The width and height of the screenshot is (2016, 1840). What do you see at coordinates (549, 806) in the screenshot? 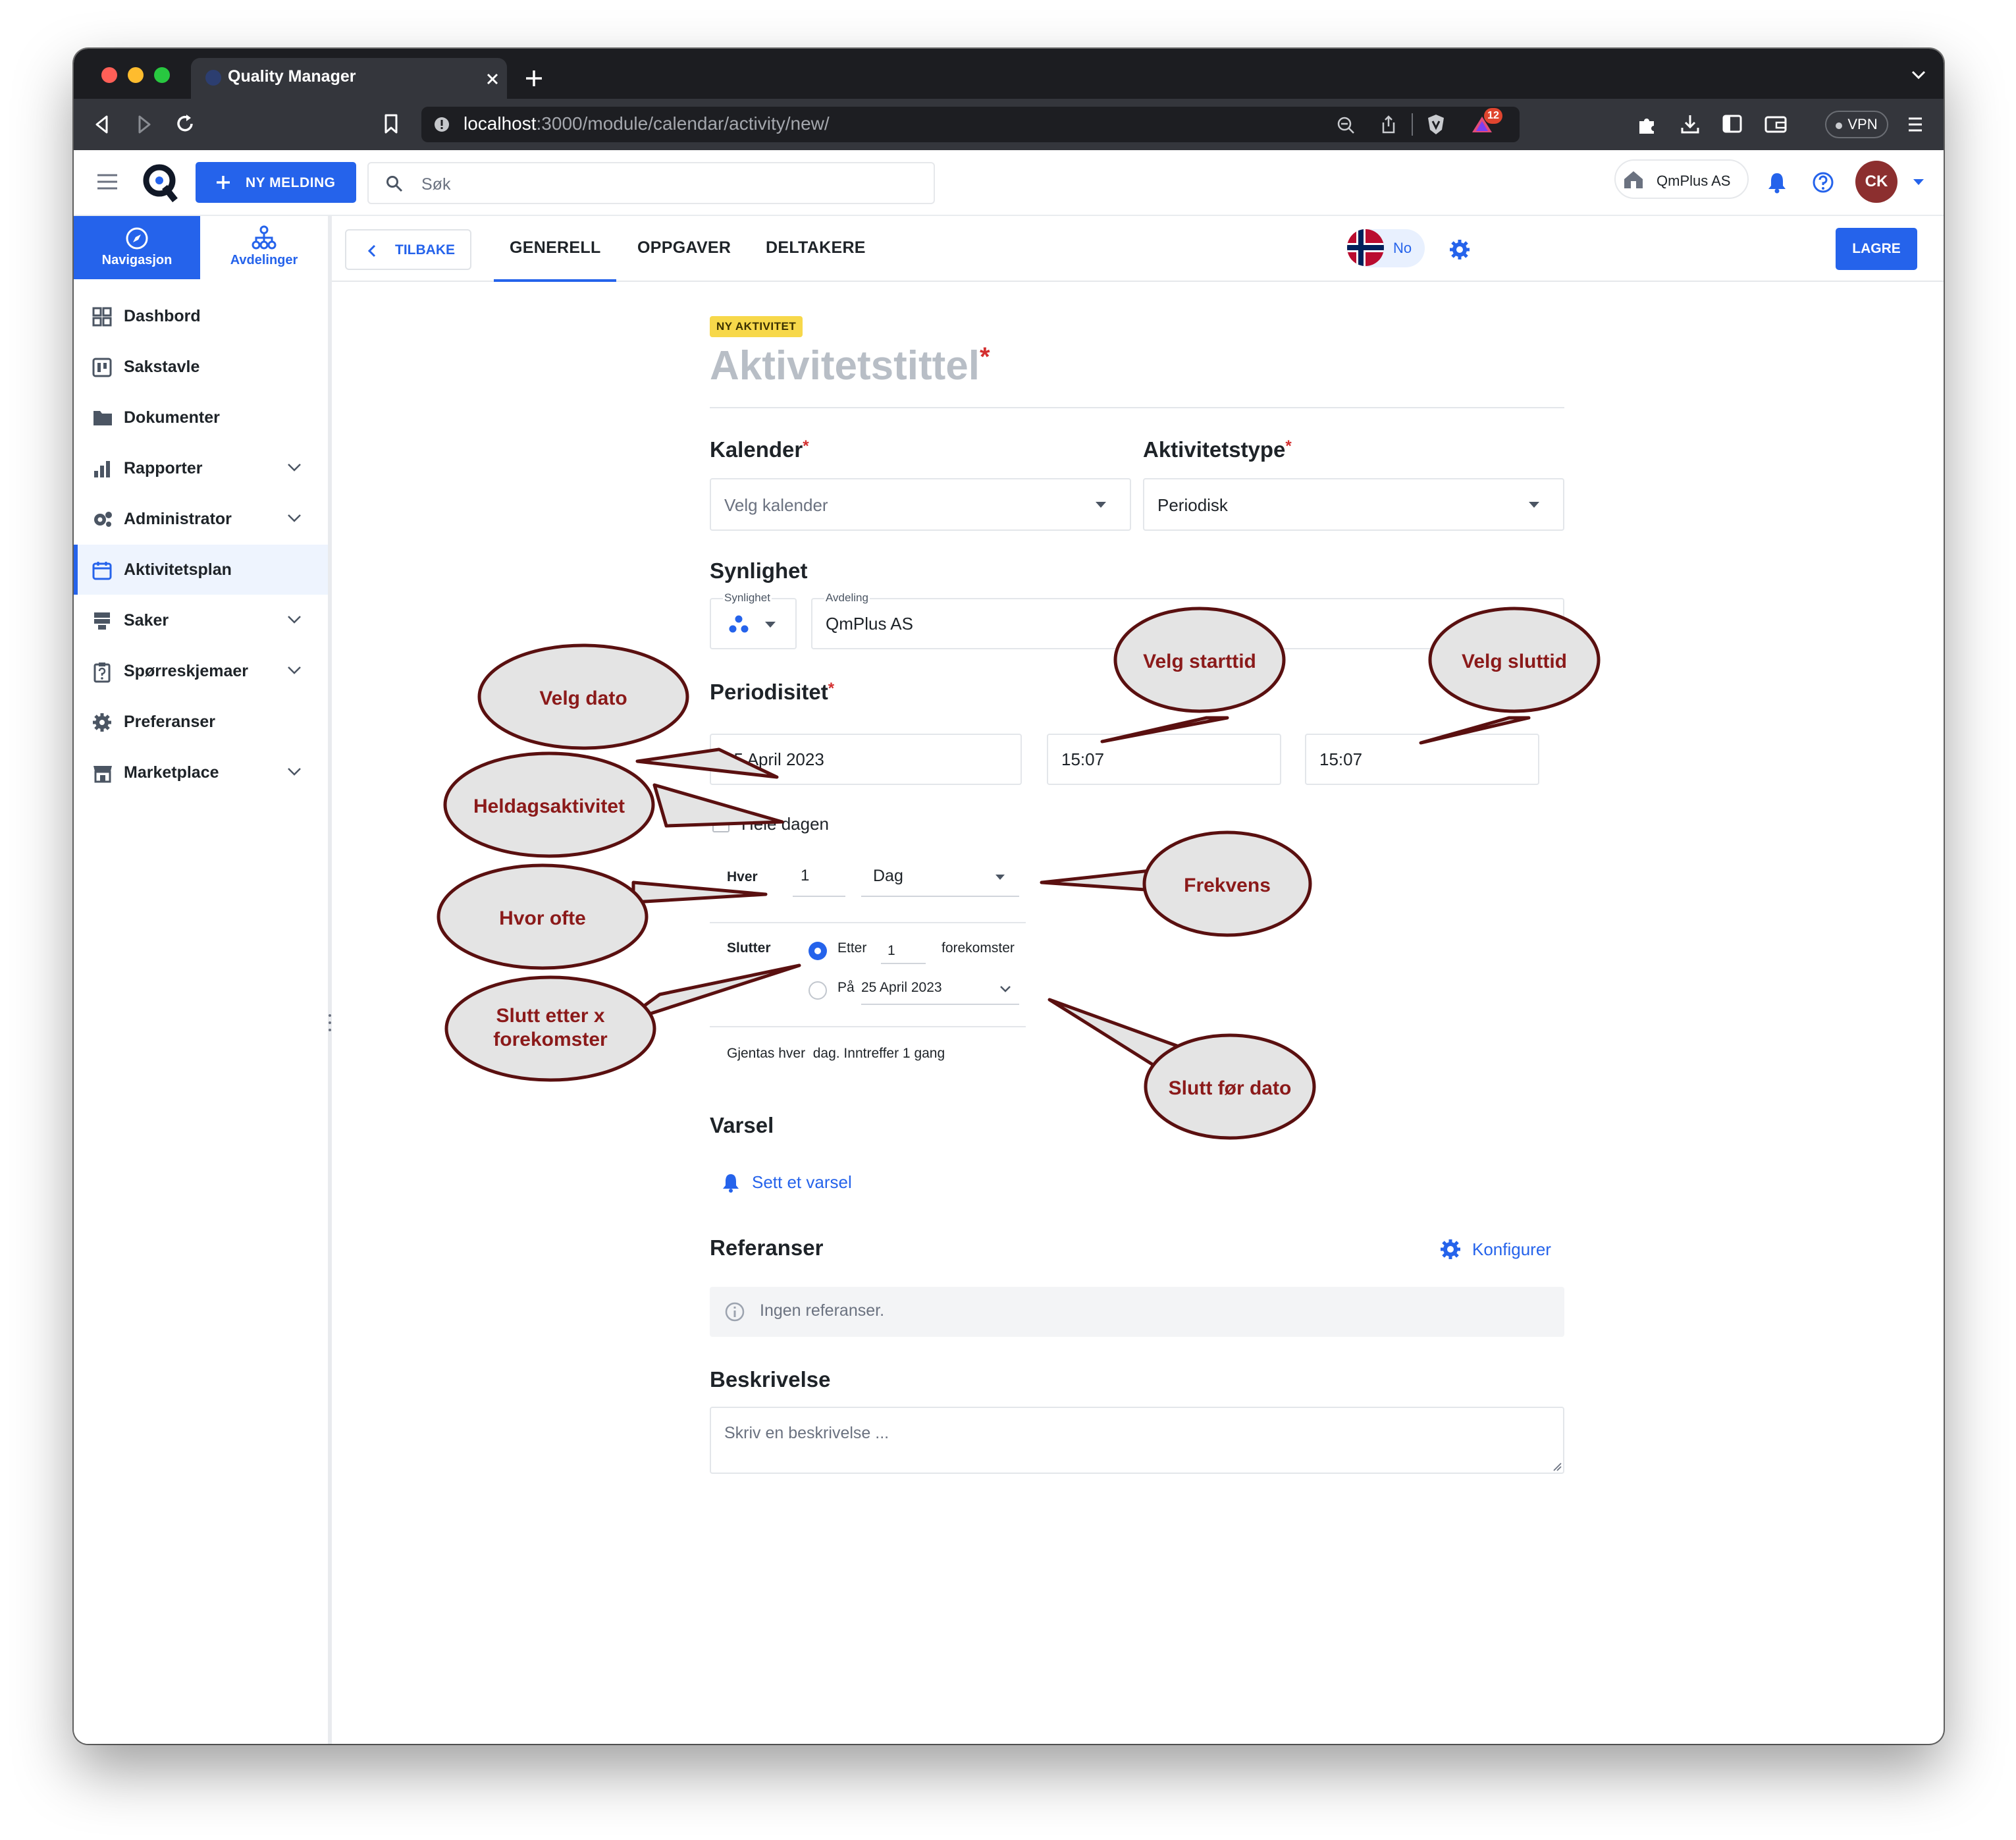
I see `callout-heldag-text: Heldagsaktivitet` at bounding box center [549, 806].